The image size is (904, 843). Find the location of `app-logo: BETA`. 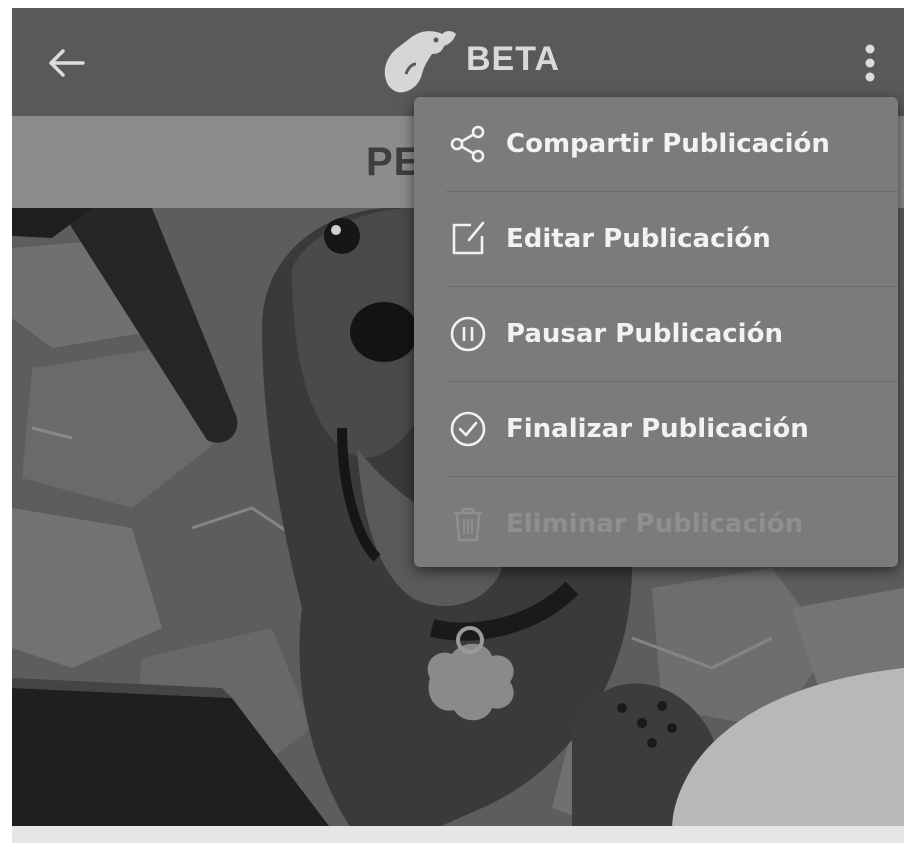

app-logo: BETA is located at coordinates (470, 59).